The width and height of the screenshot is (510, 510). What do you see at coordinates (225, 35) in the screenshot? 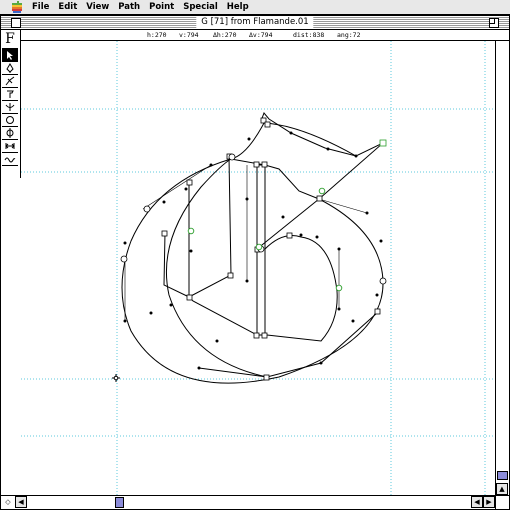
I see `delta-h-readout: Δh:270` at bounding box center [225, 35].